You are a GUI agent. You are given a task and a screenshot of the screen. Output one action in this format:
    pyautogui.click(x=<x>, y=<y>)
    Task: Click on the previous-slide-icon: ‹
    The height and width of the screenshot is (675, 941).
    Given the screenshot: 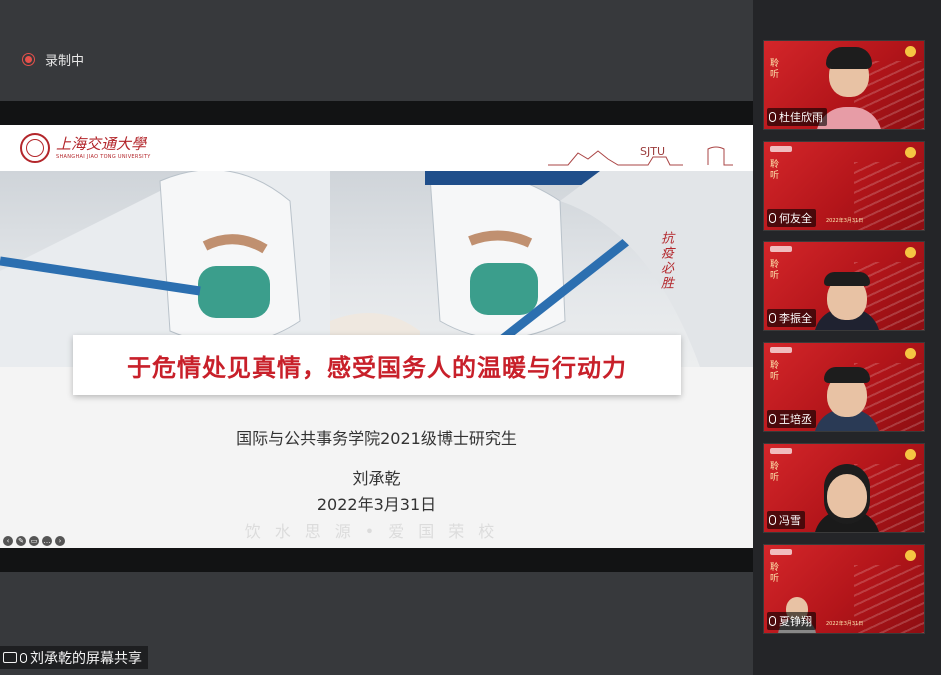 What is the action you would take?
    pyautogui.click(x=8, y=541)
    